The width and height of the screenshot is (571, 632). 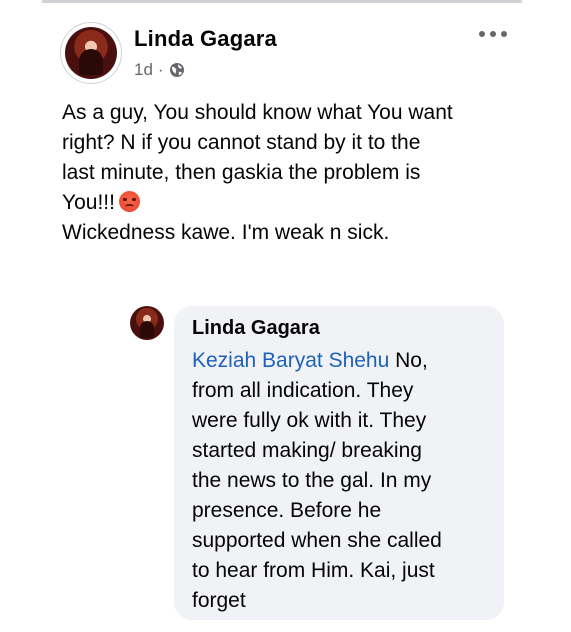 What do you see at coordinates (317, 540) in the screenshot?
I see `comment-line: supported when she called` at bounding box center [317, 540].